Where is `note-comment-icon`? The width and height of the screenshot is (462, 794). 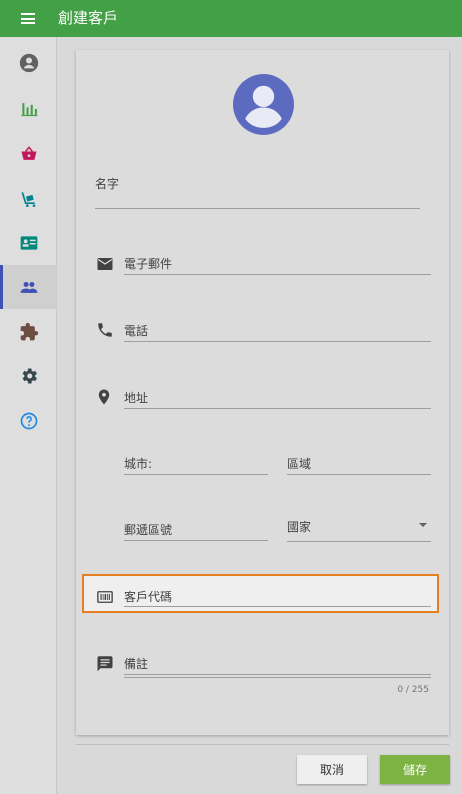
note-comment-icon is located at coordinates (105, 664).